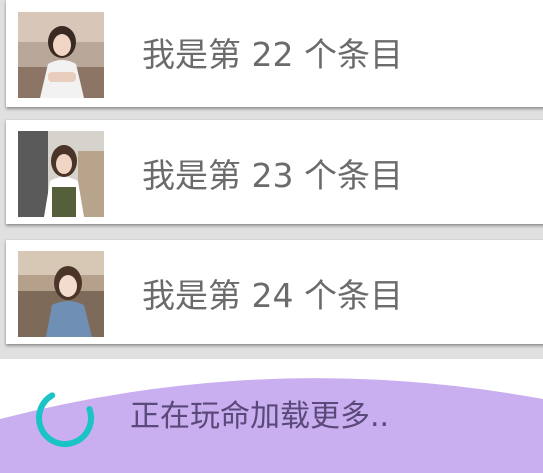 The width and height of the screenshot is (543, 473). I want to click on loading-spinner-icon, so click(65, 418).